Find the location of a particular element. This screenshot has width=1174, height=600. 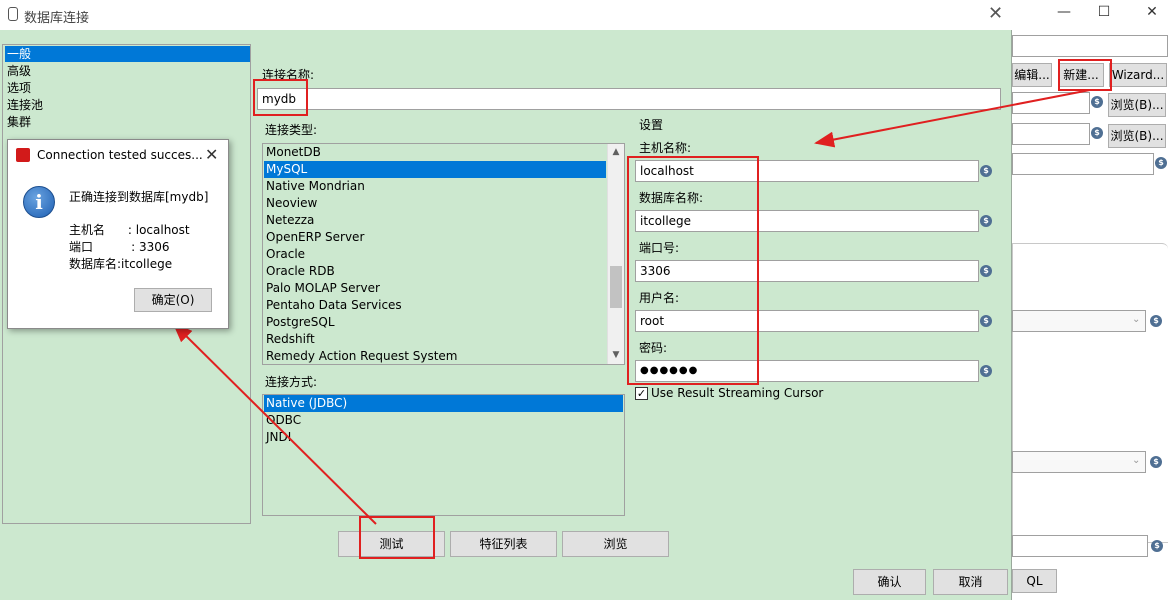

highlight-box-name is located at coordinates (280, 97).